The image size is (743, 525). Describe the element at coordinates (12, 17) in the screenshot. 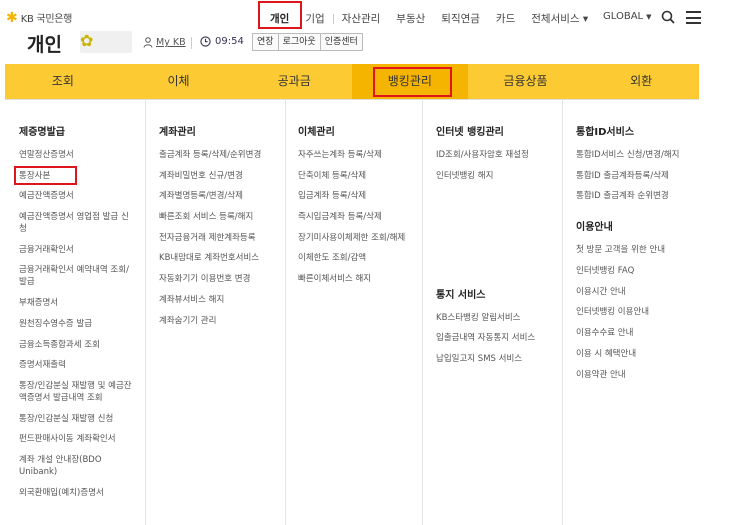

I see `kb-star-icon: ✱` at that location.